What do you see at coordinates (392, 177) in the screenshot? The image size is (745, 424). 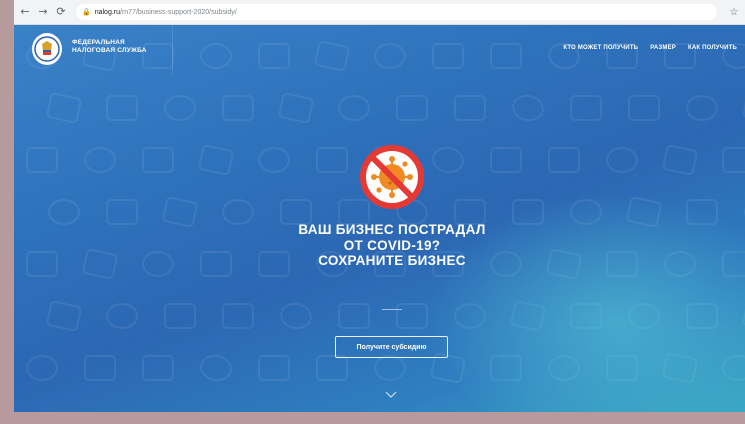 I see `no-virus-icon` at bounding box center [392, 177].